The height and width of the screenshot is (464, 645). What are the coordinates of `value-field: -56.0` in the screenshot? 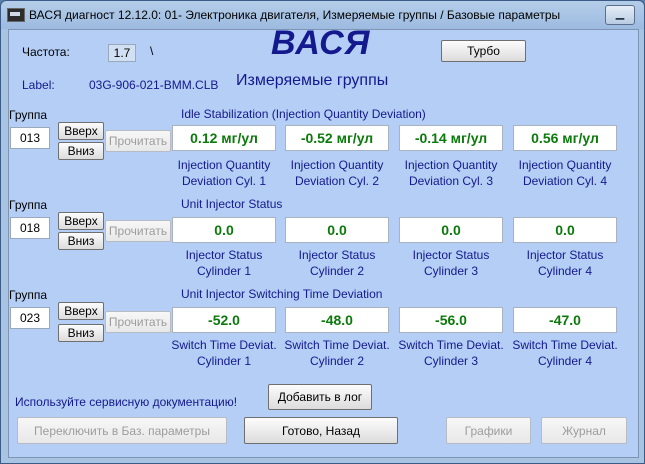 It's located at (451, 320).